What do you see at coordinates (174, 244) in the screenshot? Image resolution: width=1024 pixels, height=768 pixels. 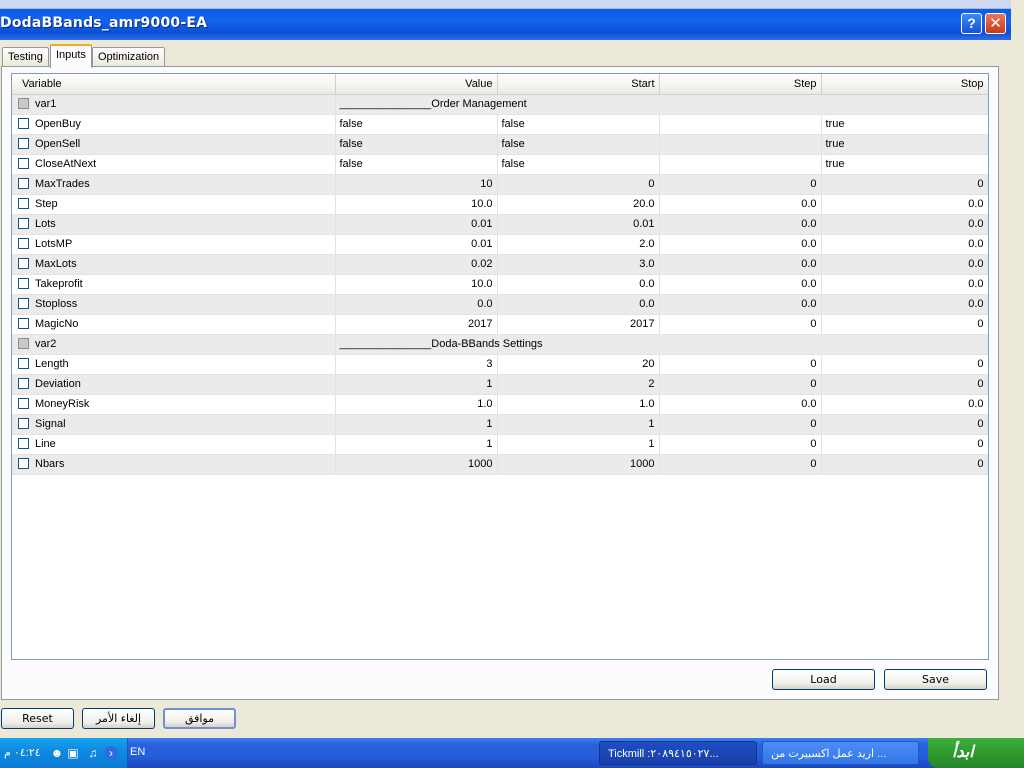 I see `variable-cell: LotsMP` at bounding box center [174, 244].